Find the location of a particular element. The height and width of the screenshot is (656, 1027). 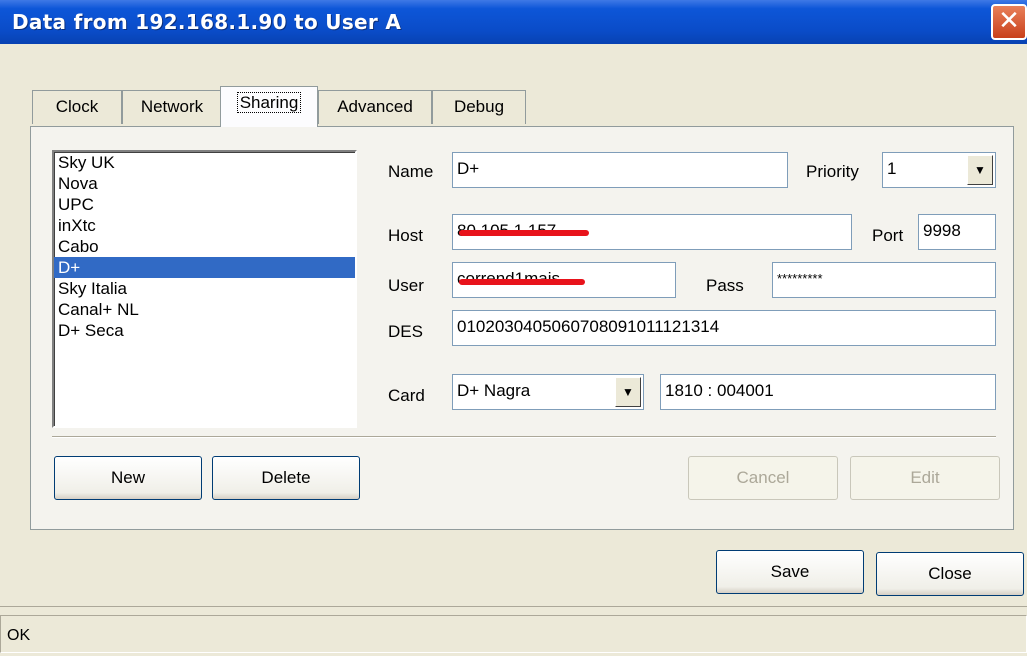

host-field: 80.105.1.157 is located at coordinates (652, 232).